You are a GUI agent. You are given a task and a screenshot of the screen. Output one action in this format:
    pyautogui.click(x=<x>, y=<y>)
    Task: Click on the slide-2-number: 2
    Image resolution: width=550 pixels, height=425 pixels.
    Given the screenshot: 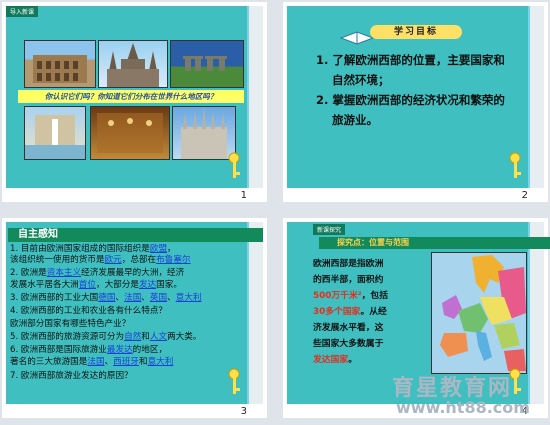 What is the action you would take?
    pyautogui.click(x=524, y=195)
    